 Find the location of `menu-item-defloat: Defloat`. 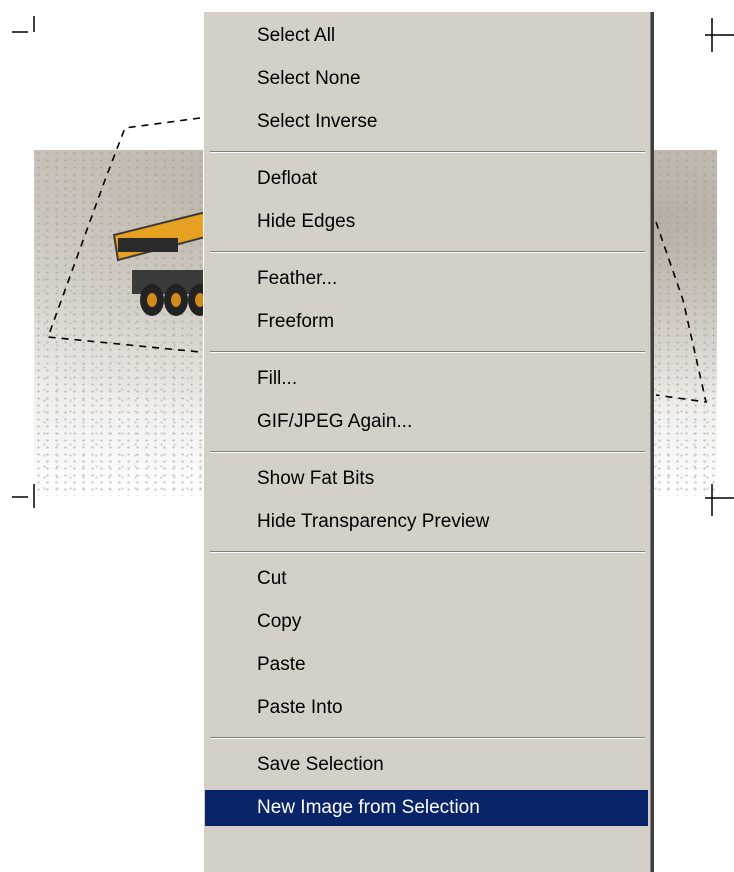

menu-item-defloat: Defloat is located at coordinates (426, 179).